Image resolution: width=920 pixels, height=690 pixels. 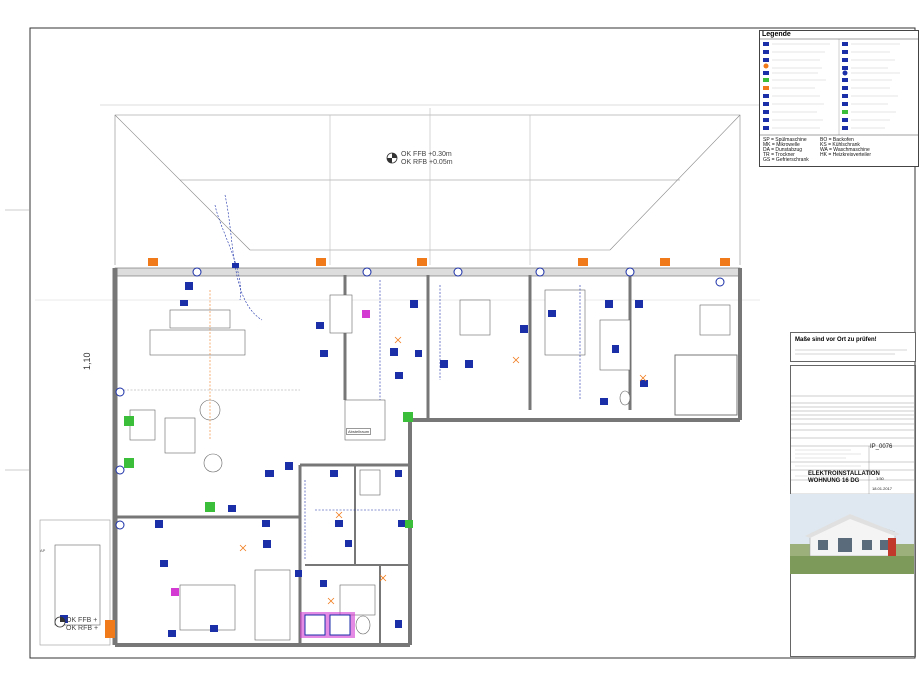 I want to click on notes-box: Maße sind vor Ort zu prüfen!, so click(x=853, y=347).